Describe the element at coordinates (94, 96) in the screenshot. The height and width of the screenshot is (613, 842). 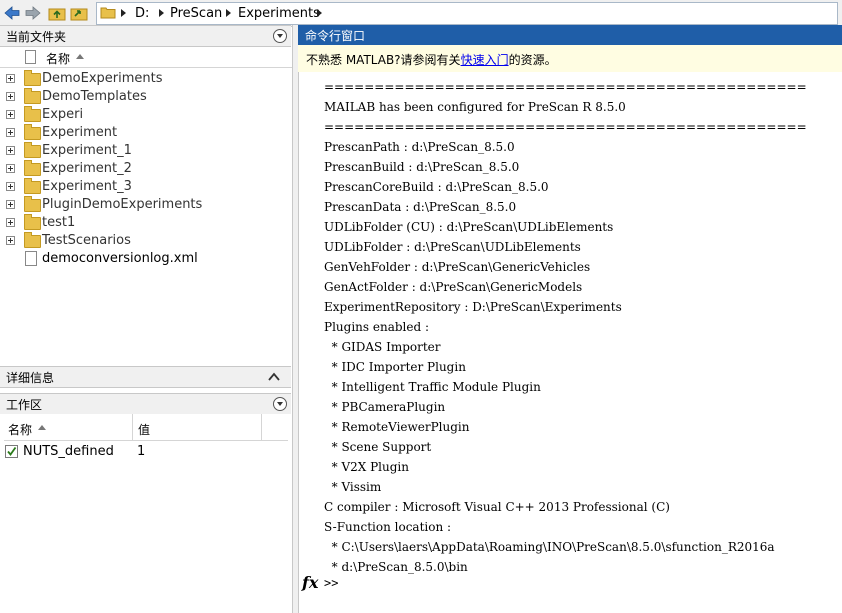
I see `list-item-label: DemoTemplates` at that location.